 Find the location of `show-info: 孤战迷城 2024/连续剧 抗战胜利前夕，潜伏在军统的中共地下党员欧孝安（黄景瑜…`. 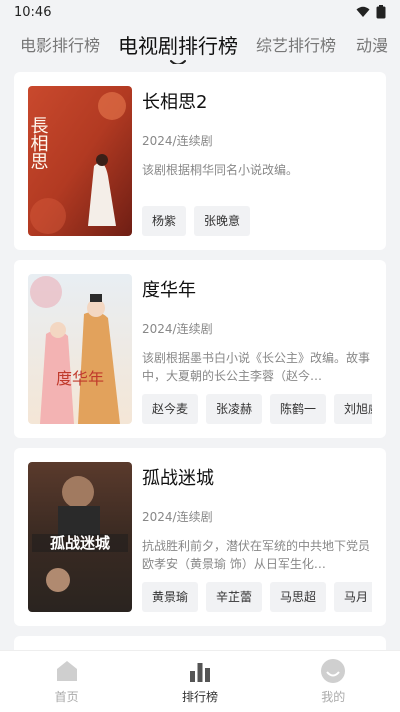

show-info: 孤战迷城 2024/连续剧 抗战胜利前夕，潜伏在军统的中共地下党员欧孝安（黄景瑜… is located at coordinates (257, 537).